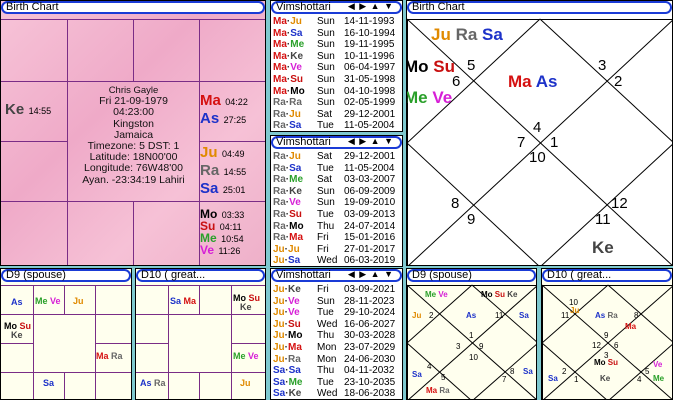 This screenshot has height=400, width=673. What do you see at coordinates (370, 203) in the screenshot?
I see `dasha-date: 19-09-2010` at bounding box center [370, 203].